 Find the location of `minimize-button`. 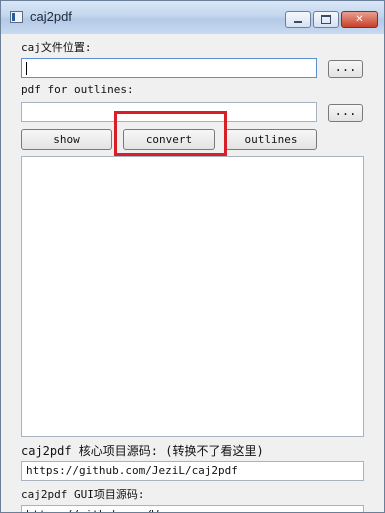

minimize-button is located at coordinates (298, 19).